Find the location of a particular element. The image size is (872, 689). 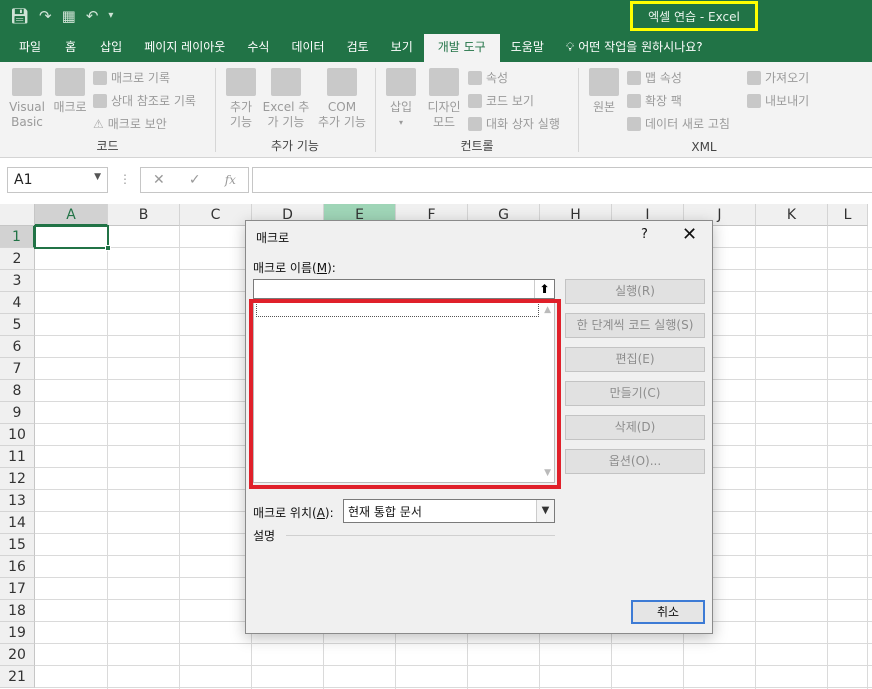

com-addins-label-1: COM is located at coordinates (342, 107).